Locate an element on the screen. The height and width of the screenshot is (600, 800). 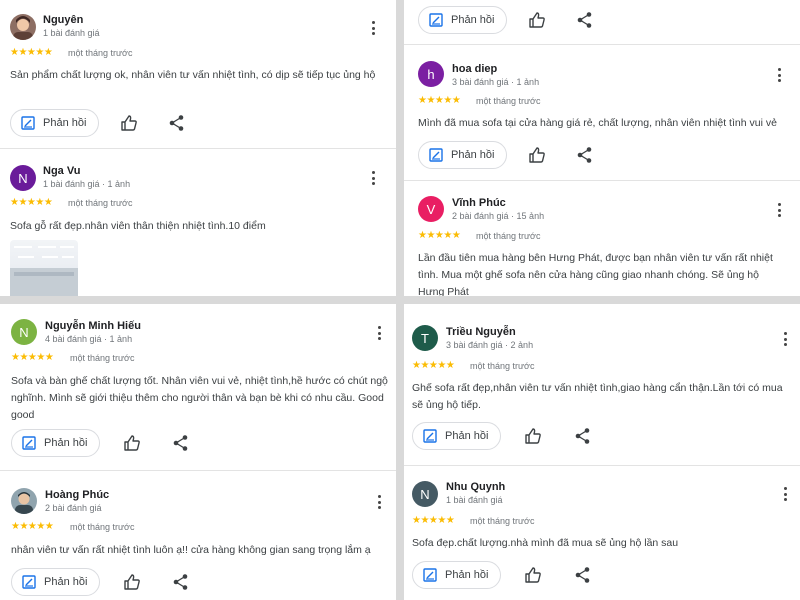
avatar: V is located at coordinates (431, 209).